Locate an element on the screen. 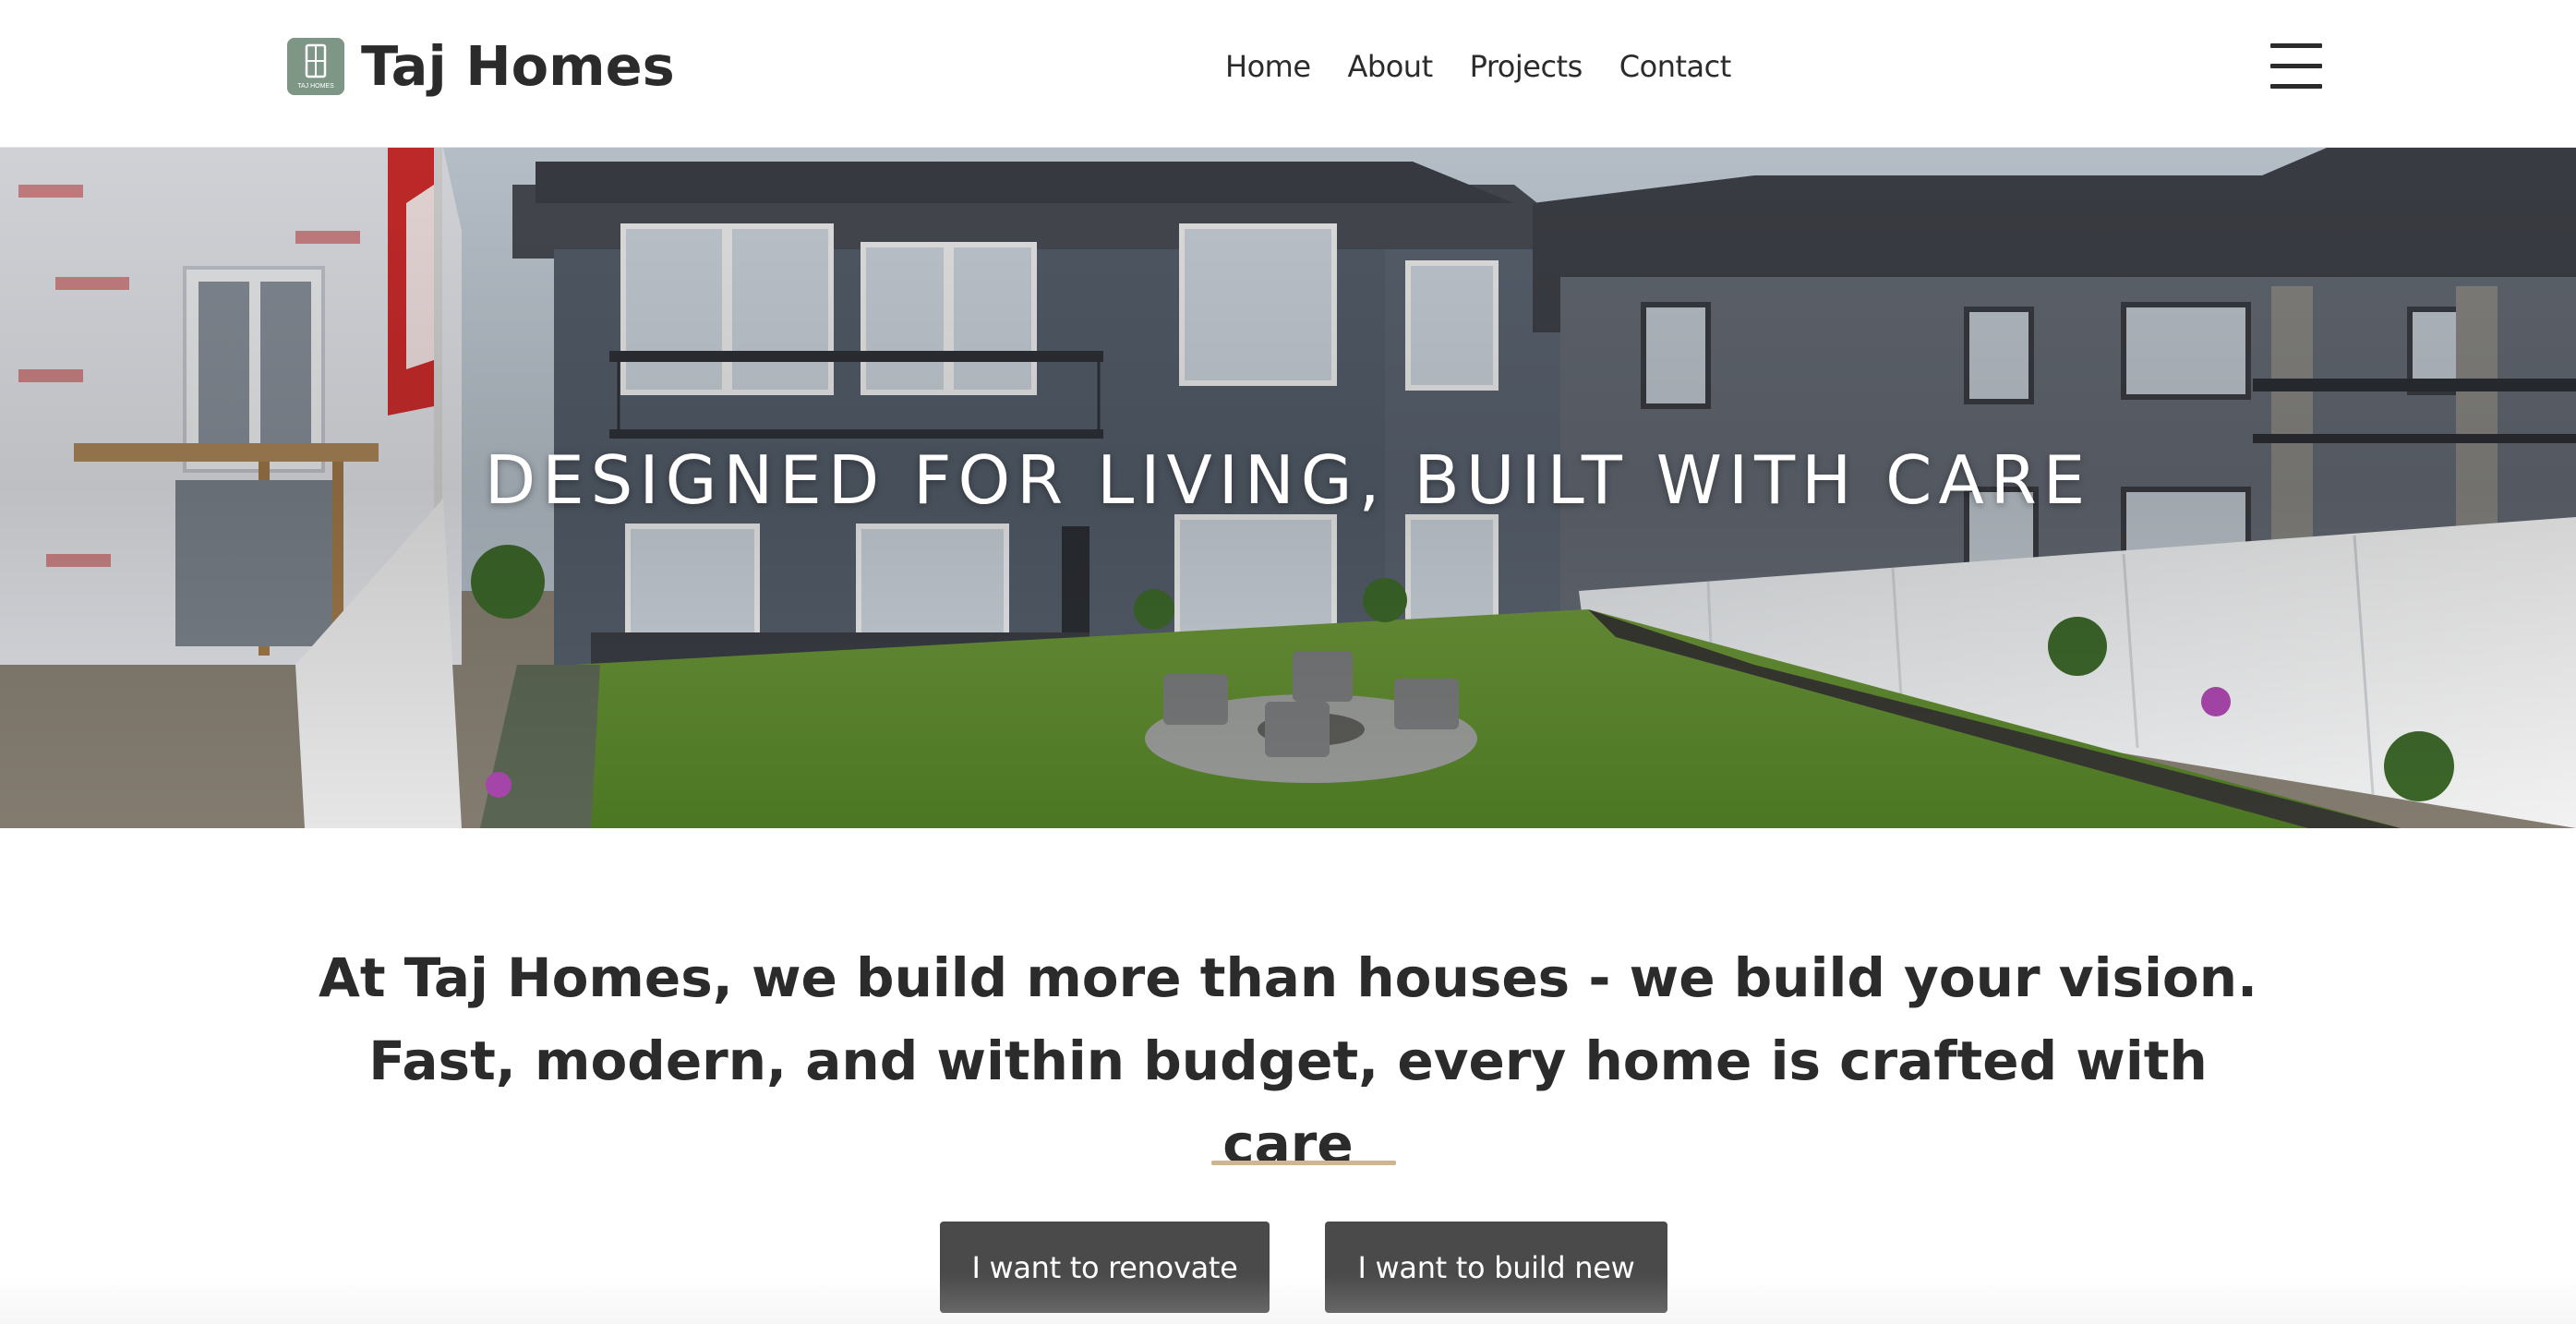 This screenshot has width=2576, height=1324. build-new-button: I want to build new is located at coordinates (1496, 1267).